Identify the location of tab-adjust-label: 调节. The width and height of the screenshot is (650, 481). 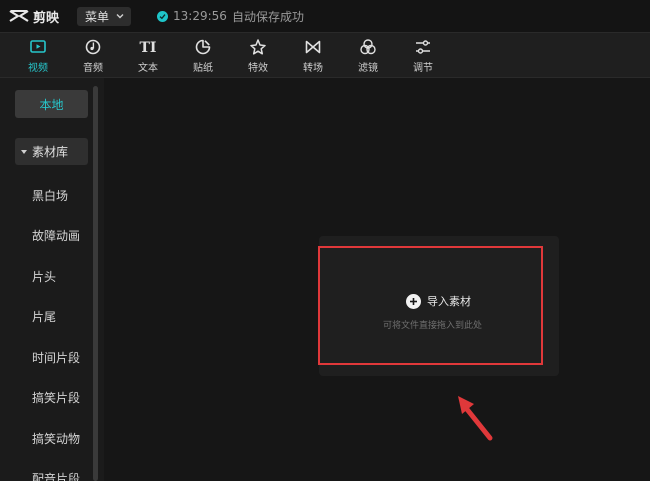
(423, 68).